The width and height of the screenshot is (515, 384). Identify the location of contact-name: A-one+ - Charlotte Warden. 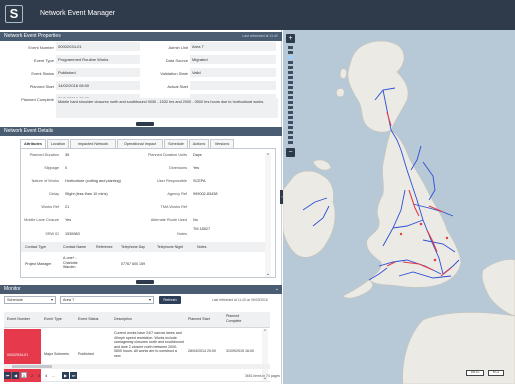
(70, 262).